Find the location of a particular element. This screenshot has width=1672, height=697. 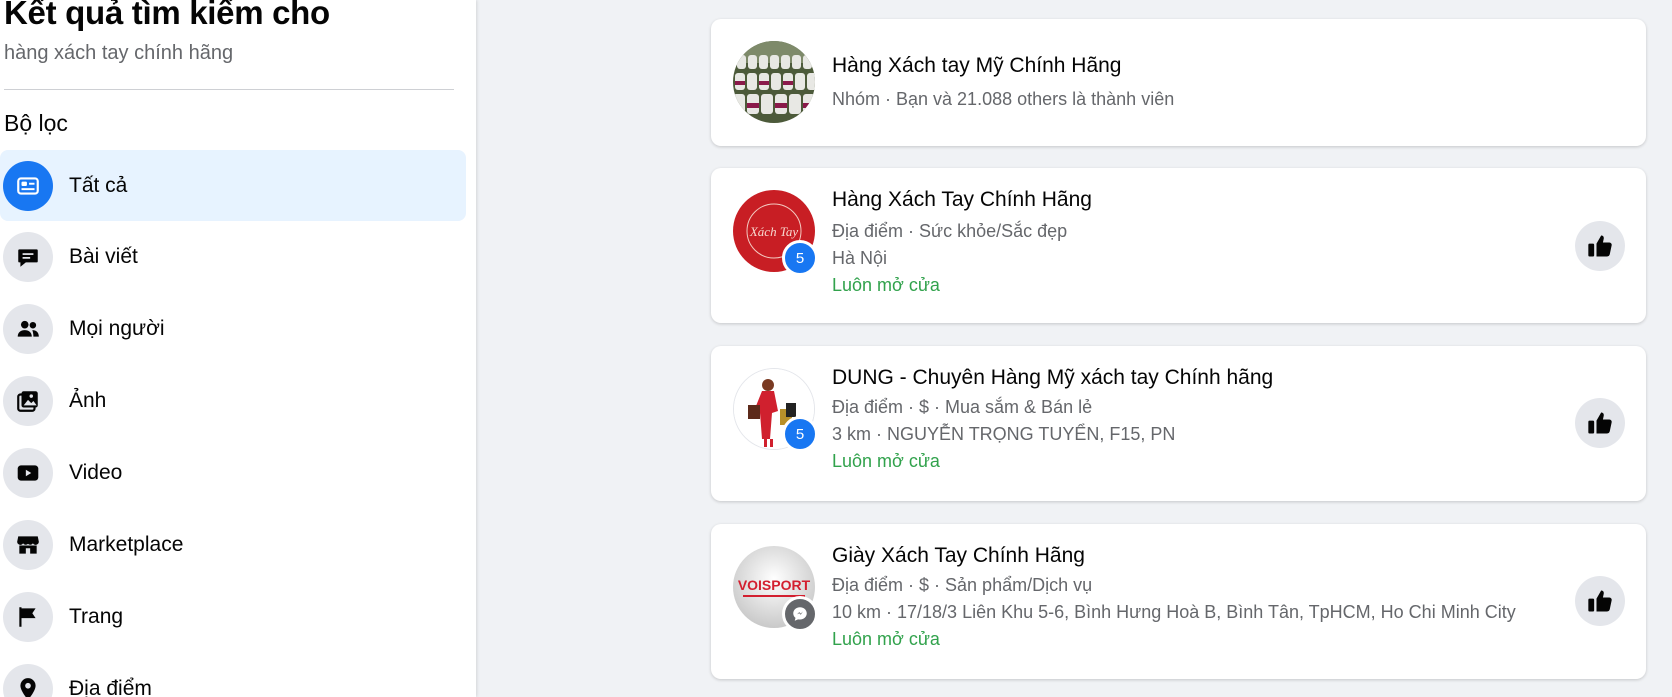

result-title: Hàng Xách Tay Chính Hãng is located at coordinates (962, 200).